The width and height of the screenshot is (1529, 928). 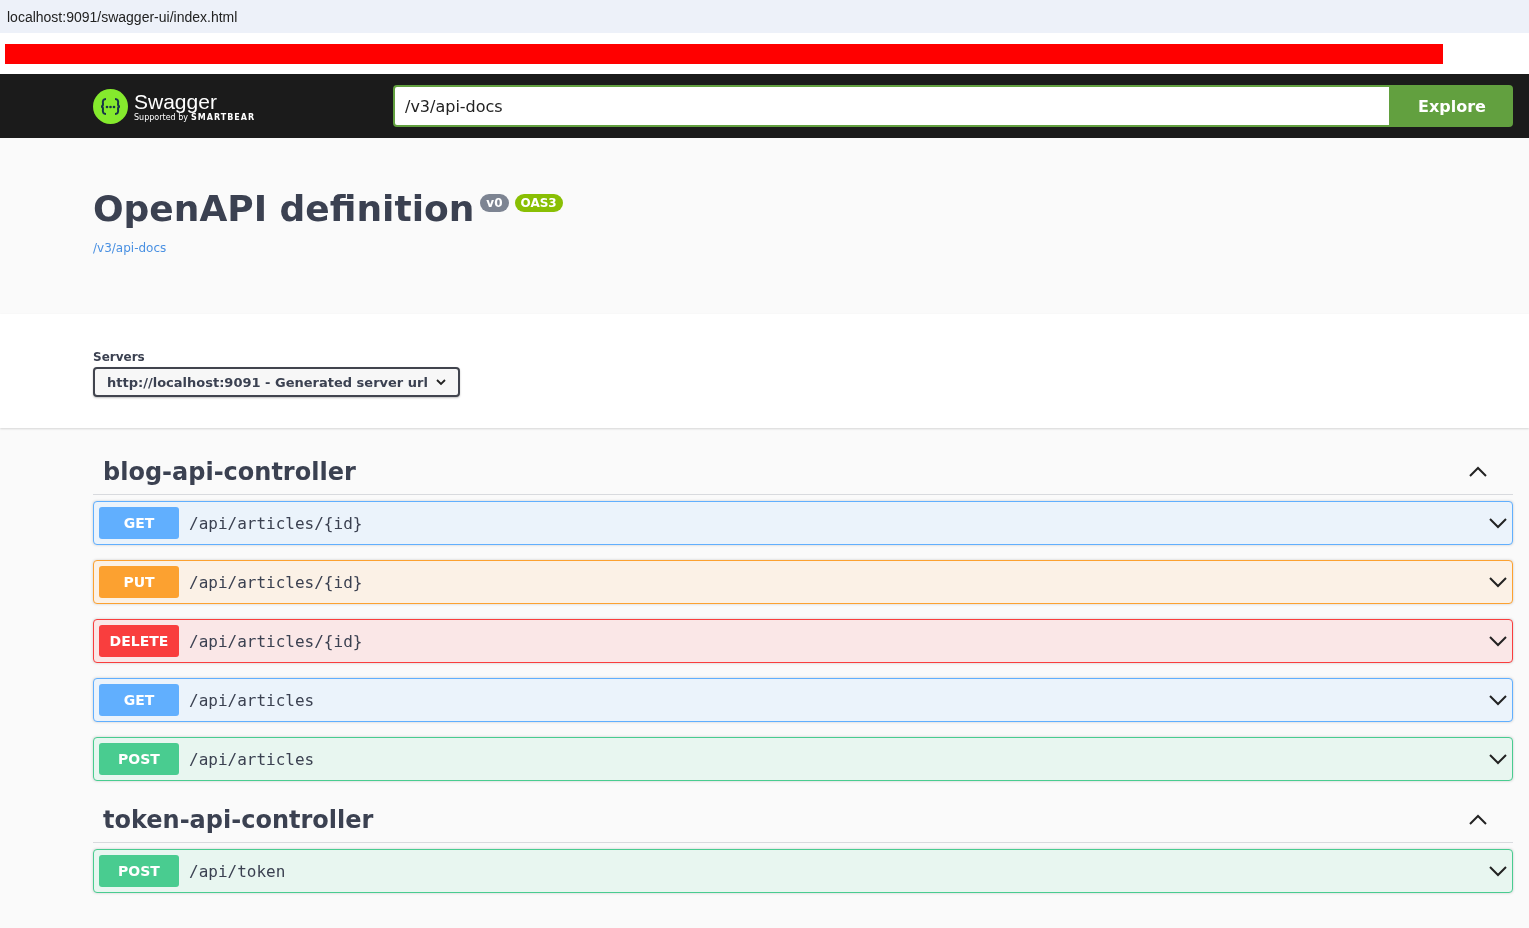 I want to click on logo-text: Swagger, so click(x=176, y=101).